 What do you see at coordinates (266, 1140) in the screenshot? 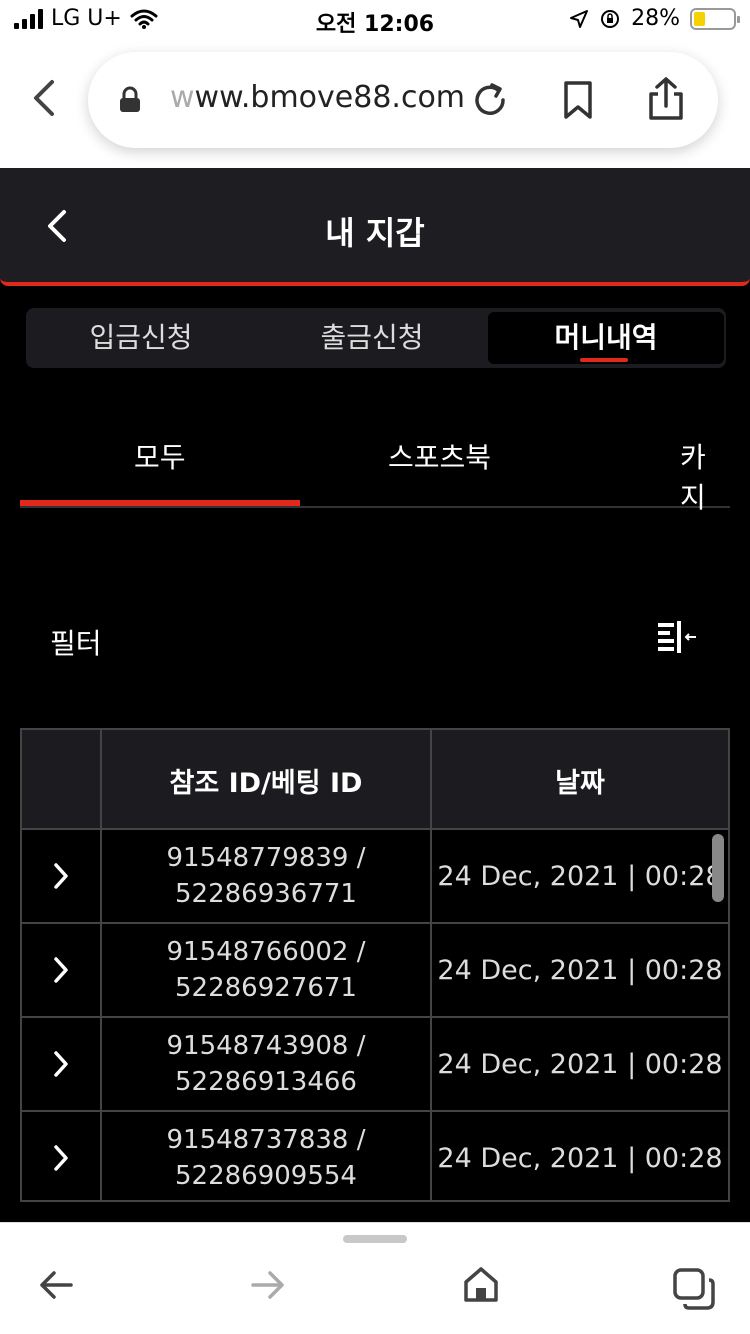
I see `ref-id: 91548737838 /` at bounding box center [266, 1140].